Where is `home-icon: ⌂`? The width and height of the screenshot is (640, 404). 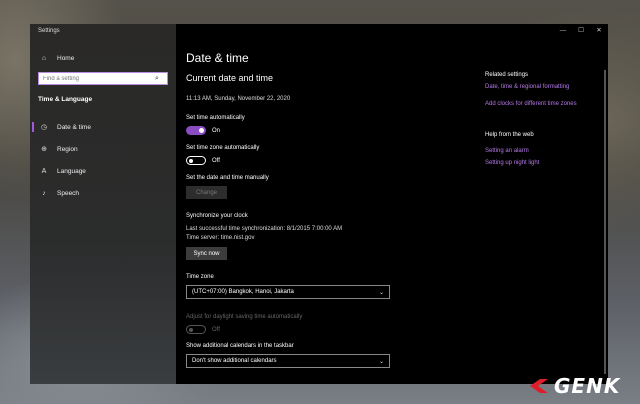 home-icon: ⌂ is located at coordinates (44, 58).